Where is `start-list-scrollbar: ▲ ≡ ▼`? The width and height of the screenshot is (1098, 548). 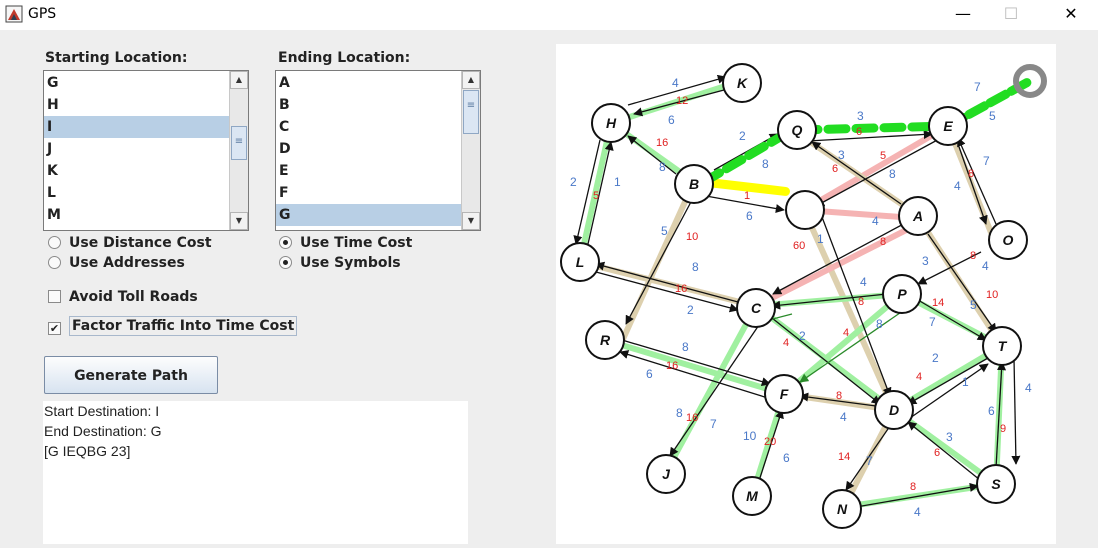 start-list-scrollbar: ▲ ≡ ▼ is located at coordinates (238, 150).